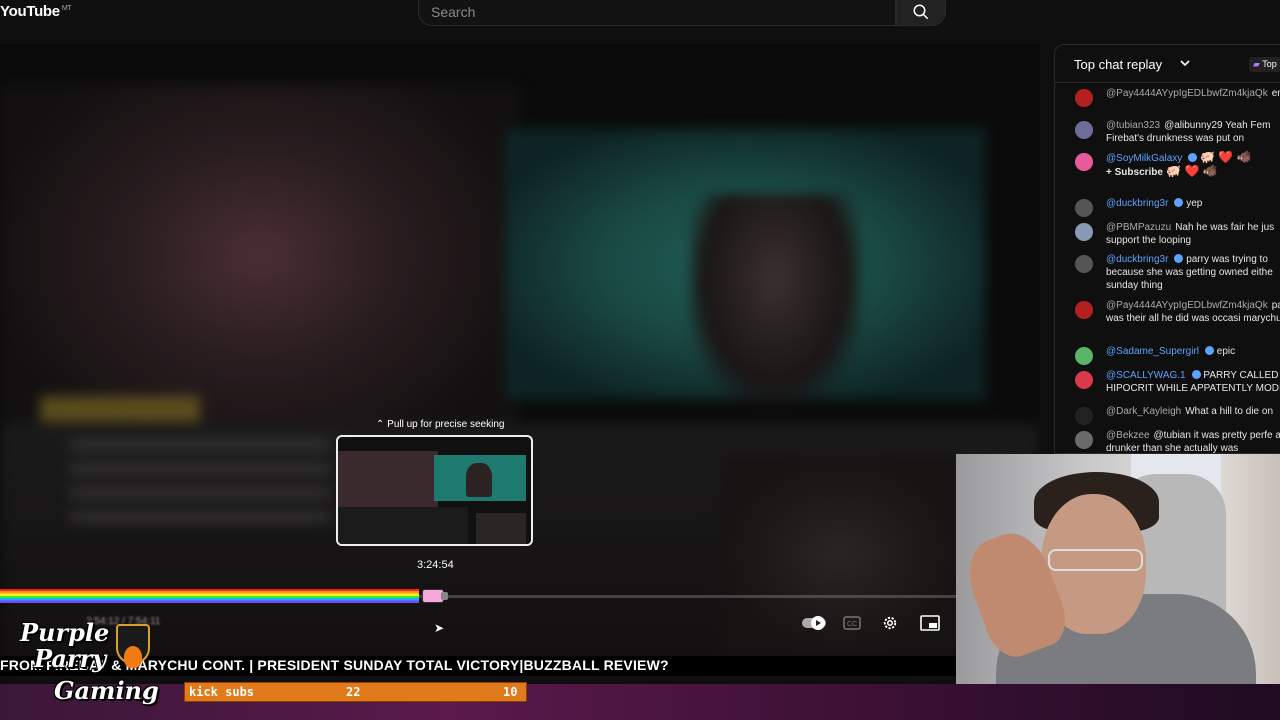 This screenshot has height=720, width=1280. I want to click on chat-message-body: @Dark_Kayleigh What a hill to die on, so click(1193, 411).